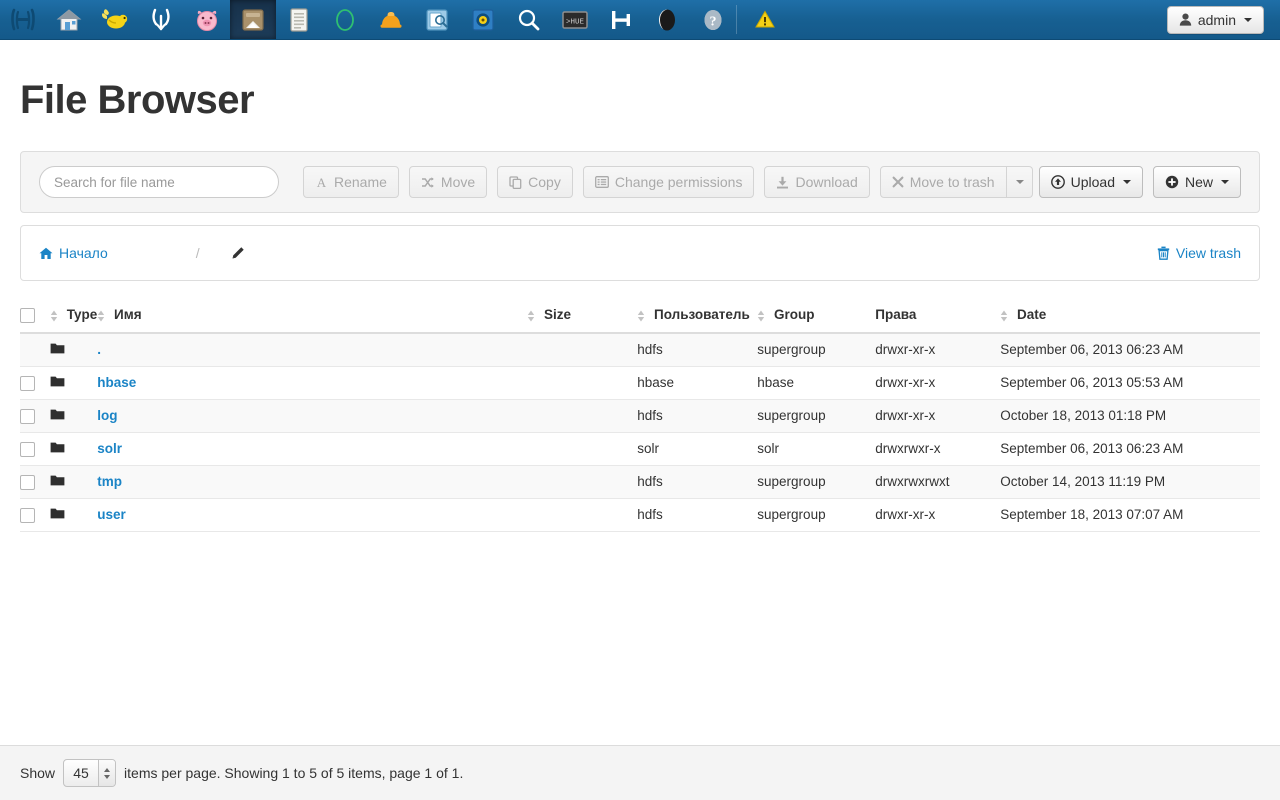  Describe the element at coordinates (253, 19) in the screenshot. I see `nav-item-file-browser` at that location.